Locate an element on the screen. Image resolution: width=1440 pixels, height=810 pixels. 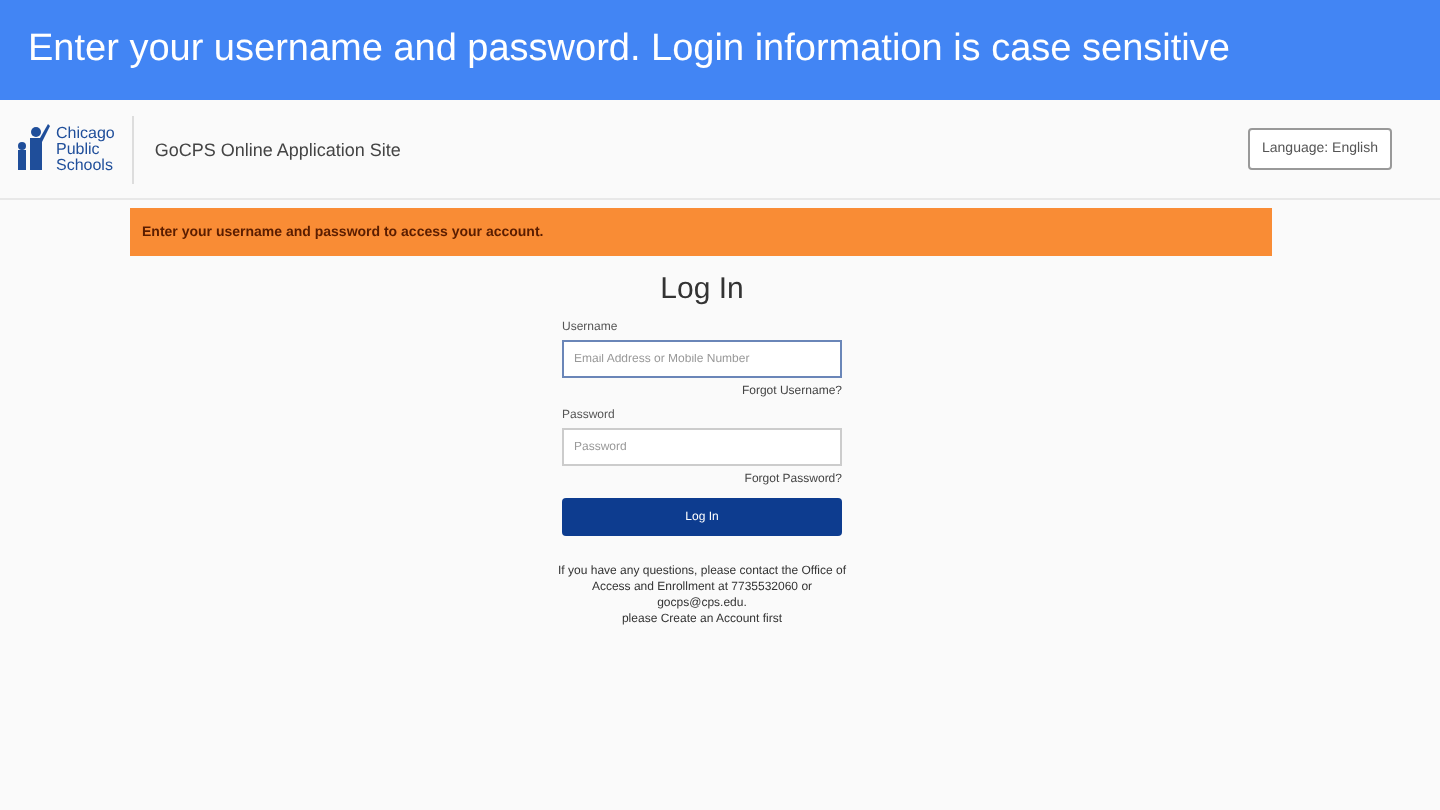
login-heading: Log In is located at coordinates (702, 289).